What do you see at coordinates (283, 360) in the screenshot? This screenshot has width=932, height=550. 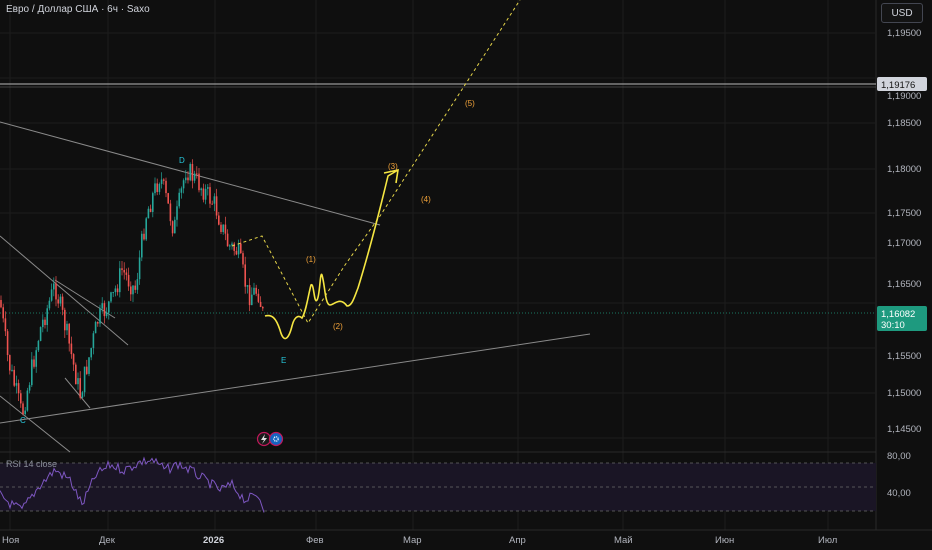 I see `wave-label-e: E` at bounding box center [283, 360].